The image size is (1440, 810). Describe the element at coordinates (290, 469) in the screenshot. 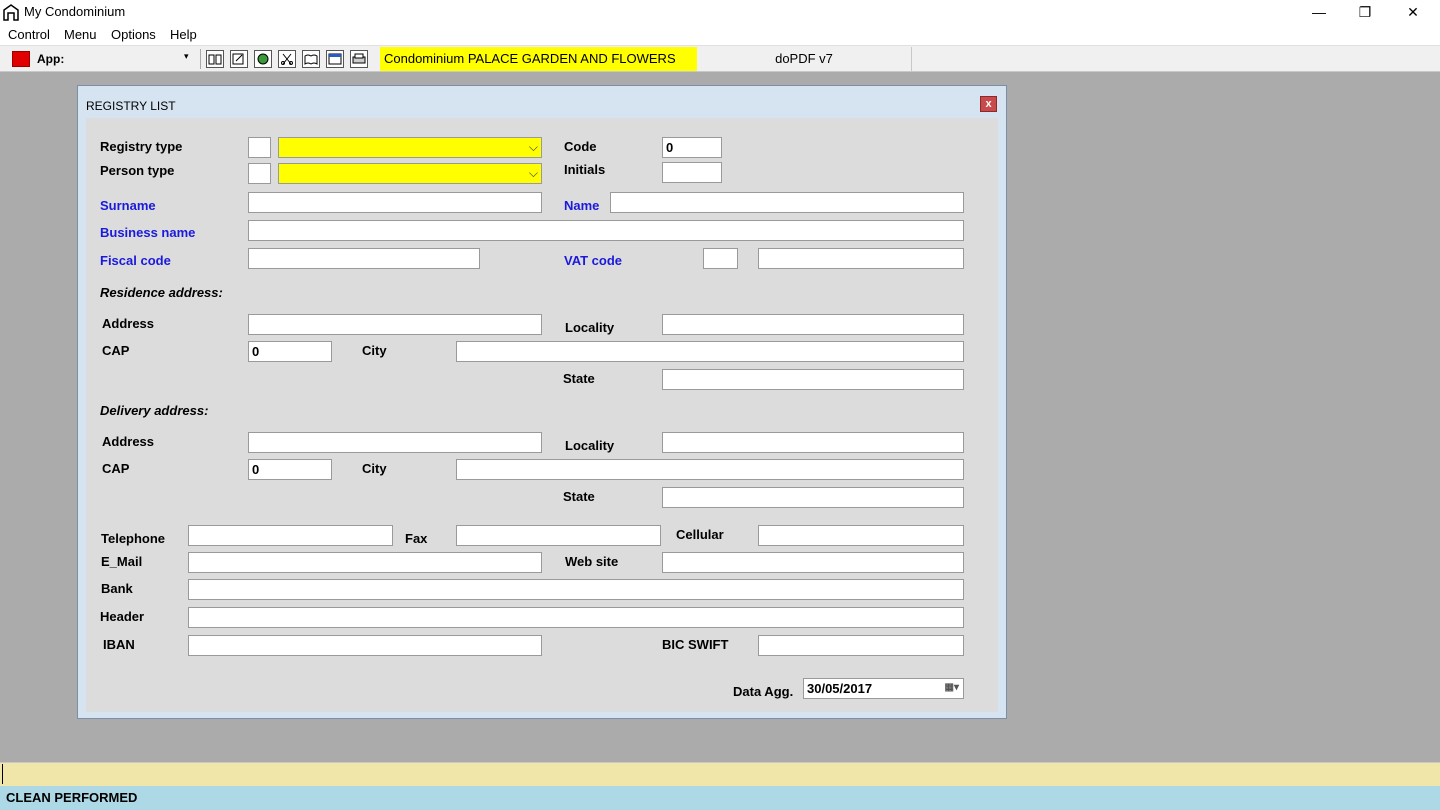

I see `delivery-cap-field: 0` at that location.